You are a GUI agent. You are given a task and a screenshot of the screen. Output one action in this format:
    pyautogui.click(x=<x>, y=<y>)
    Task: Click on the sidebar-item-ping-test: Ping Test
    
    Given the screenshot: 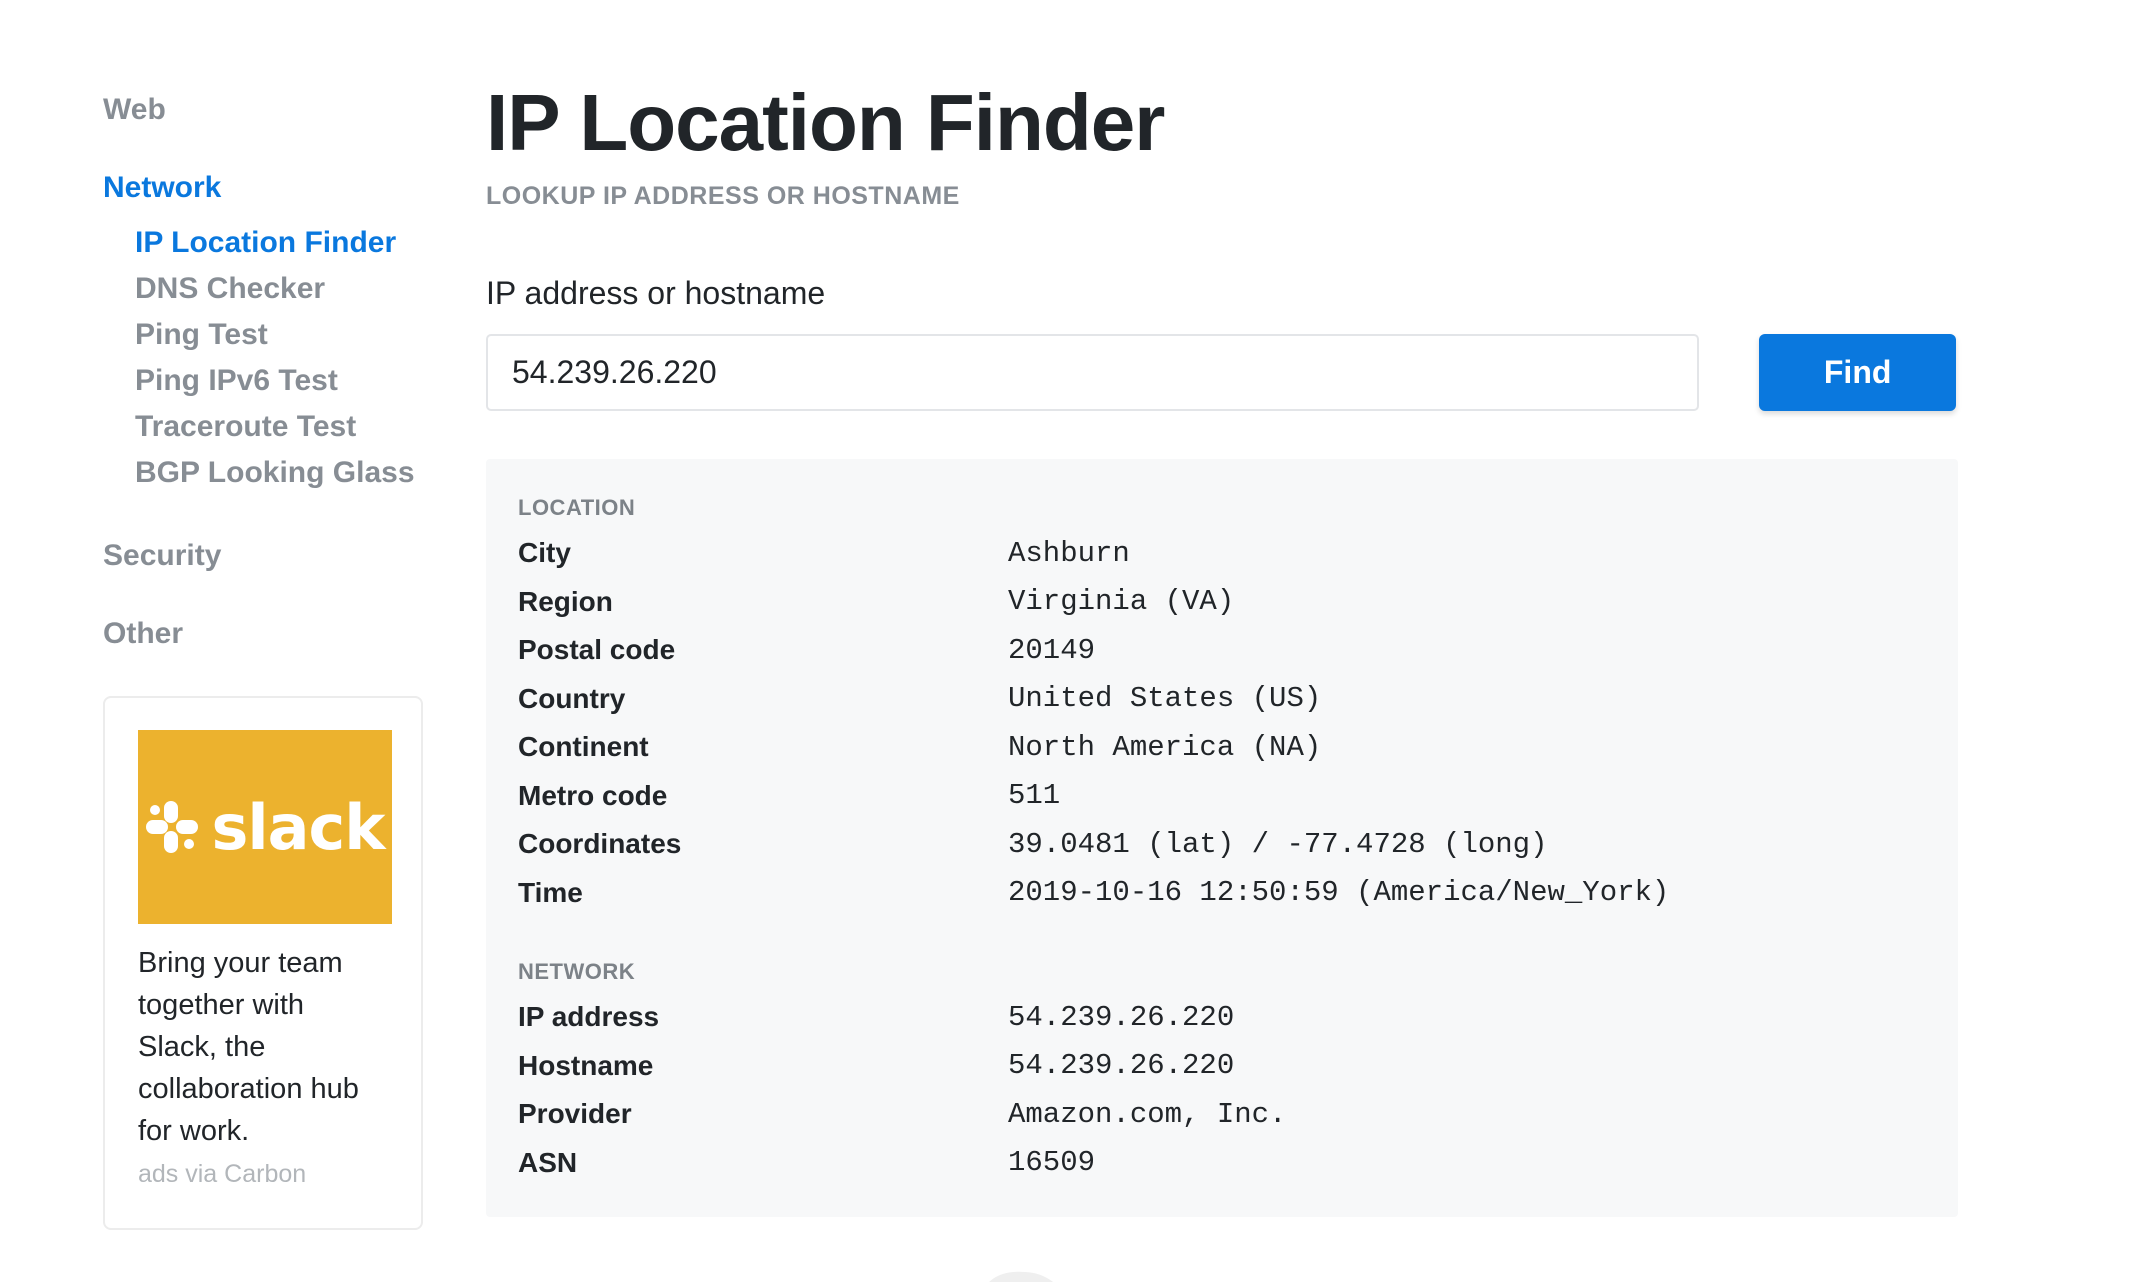 What is the action you would take?
    pyautogui.click(x=279, y=335)
    